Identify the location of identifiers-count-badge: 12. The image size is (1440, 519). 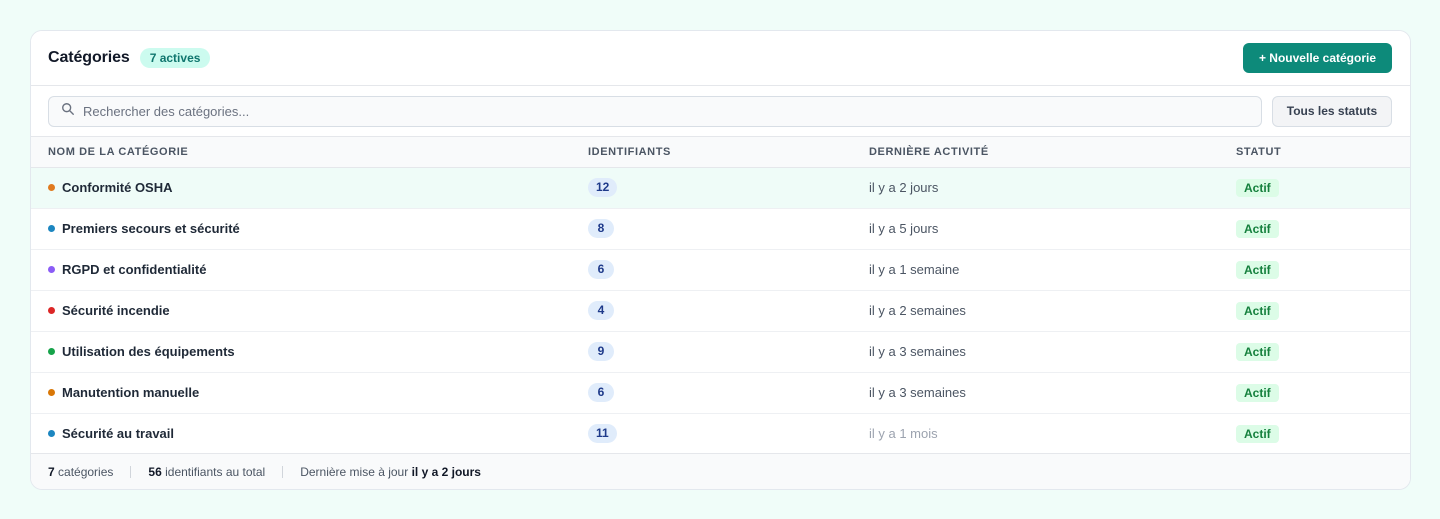
(603, 187).